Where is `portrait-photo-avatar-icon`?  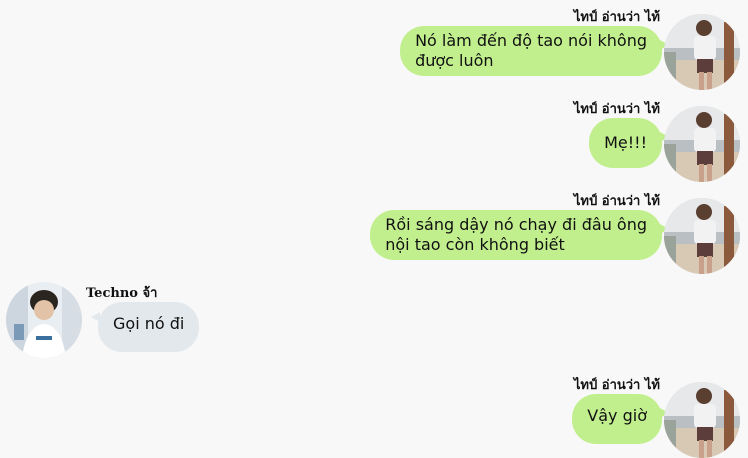
portrait-photo-avatar-icon is located at coordinates (44, 320).